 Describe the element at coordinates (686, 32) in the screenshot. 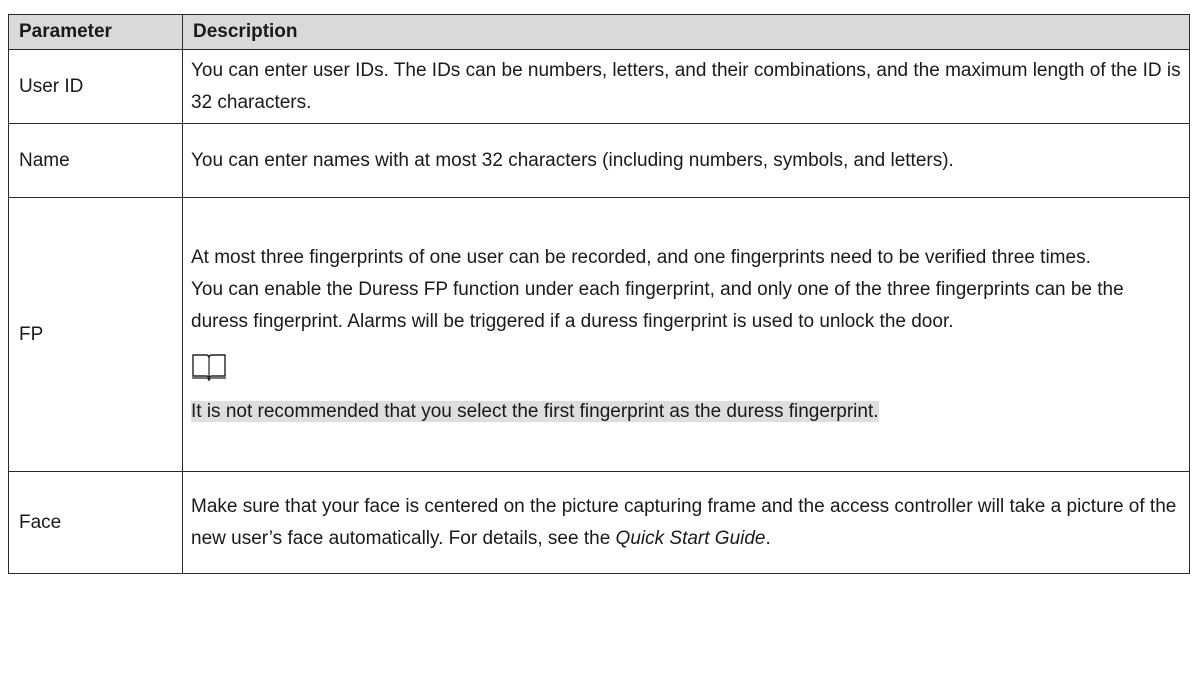

I see `header-description: Description` at that location.